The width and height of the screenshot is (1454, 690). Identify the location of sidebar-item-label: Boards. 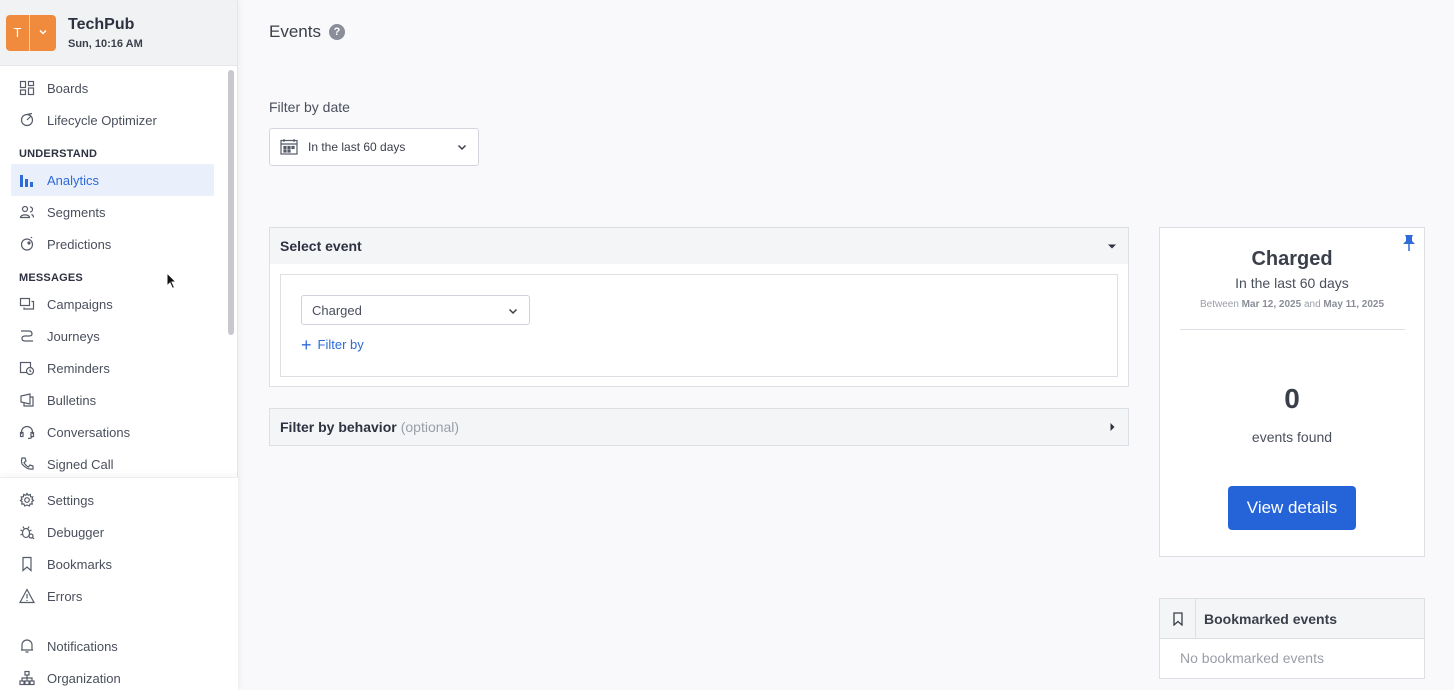
(68, 88).